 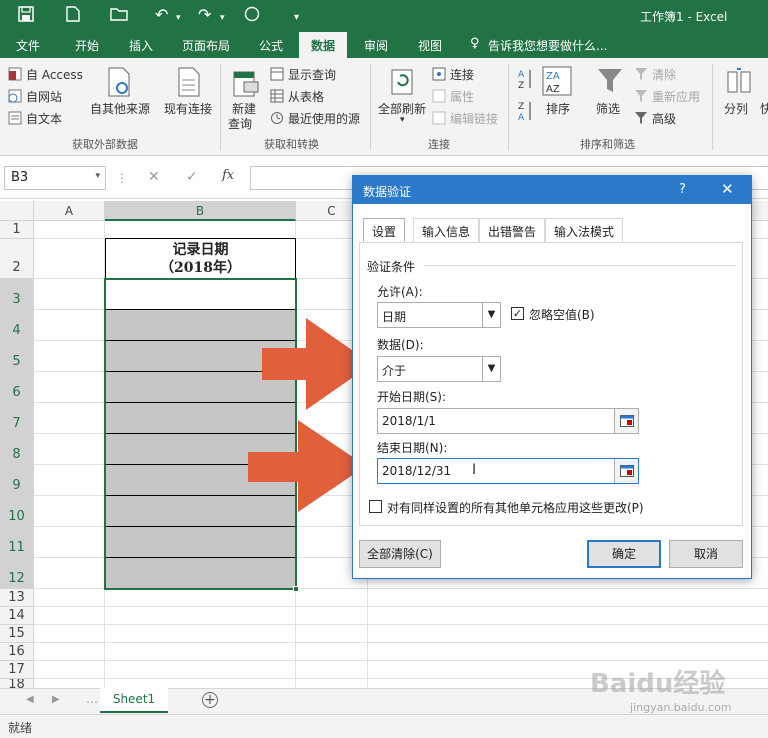 What do you see at coordinates (228, 175) in the screenshot?
I see `insert-function-icon: fx` at bounding box center [228, 175].